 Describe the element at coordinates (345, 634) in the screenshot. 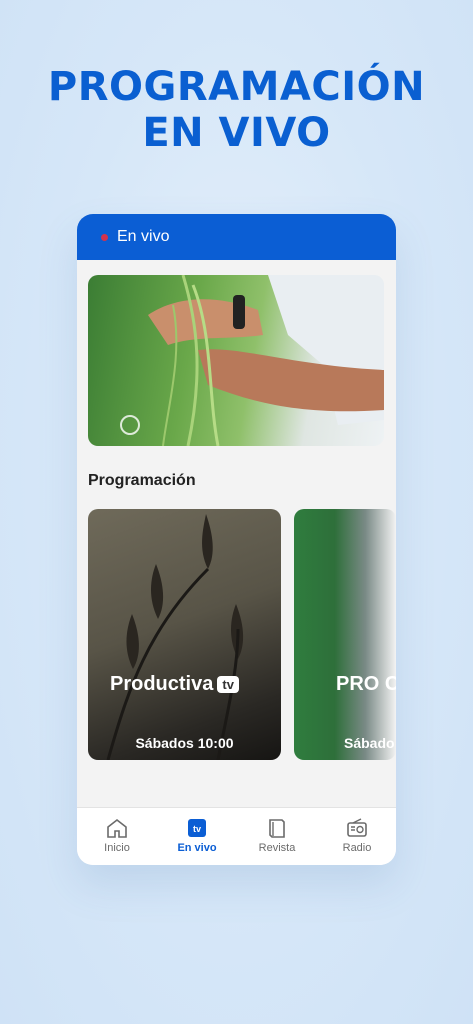

I see `program-card: PRO CIE Sábado` at that location.